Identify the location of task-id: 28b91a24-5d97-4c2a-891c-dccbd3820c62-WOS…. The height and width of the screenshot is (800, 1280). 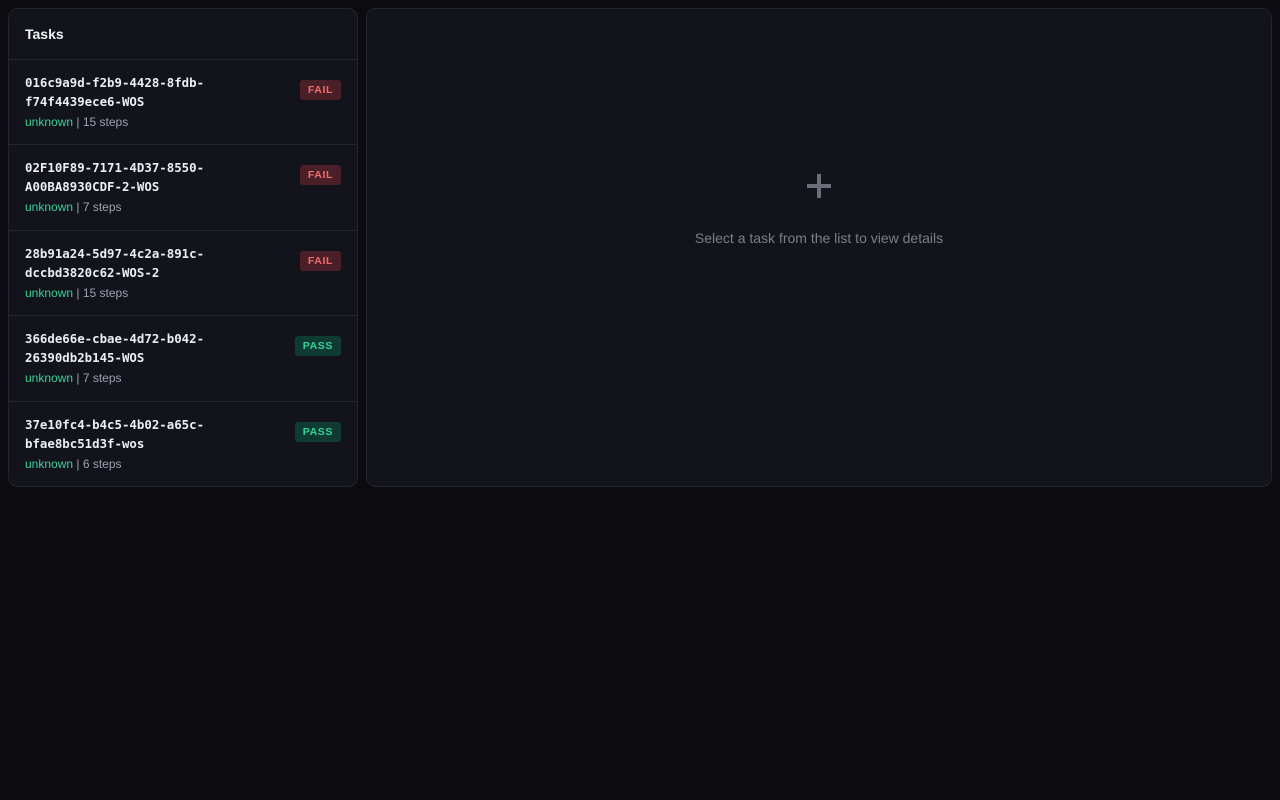
(115, 262).